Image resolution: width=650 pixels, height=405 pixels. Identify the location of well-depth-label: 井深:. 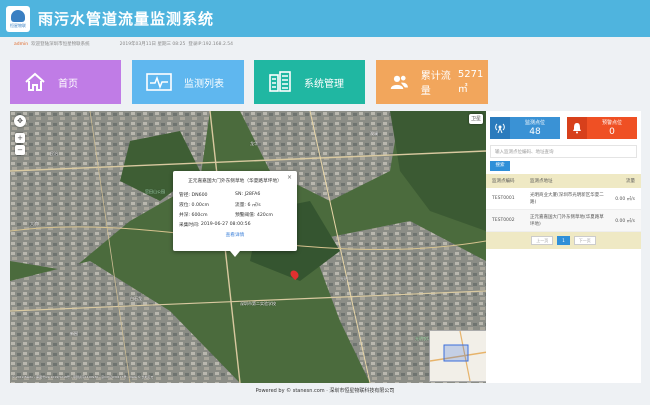
(184, 215).